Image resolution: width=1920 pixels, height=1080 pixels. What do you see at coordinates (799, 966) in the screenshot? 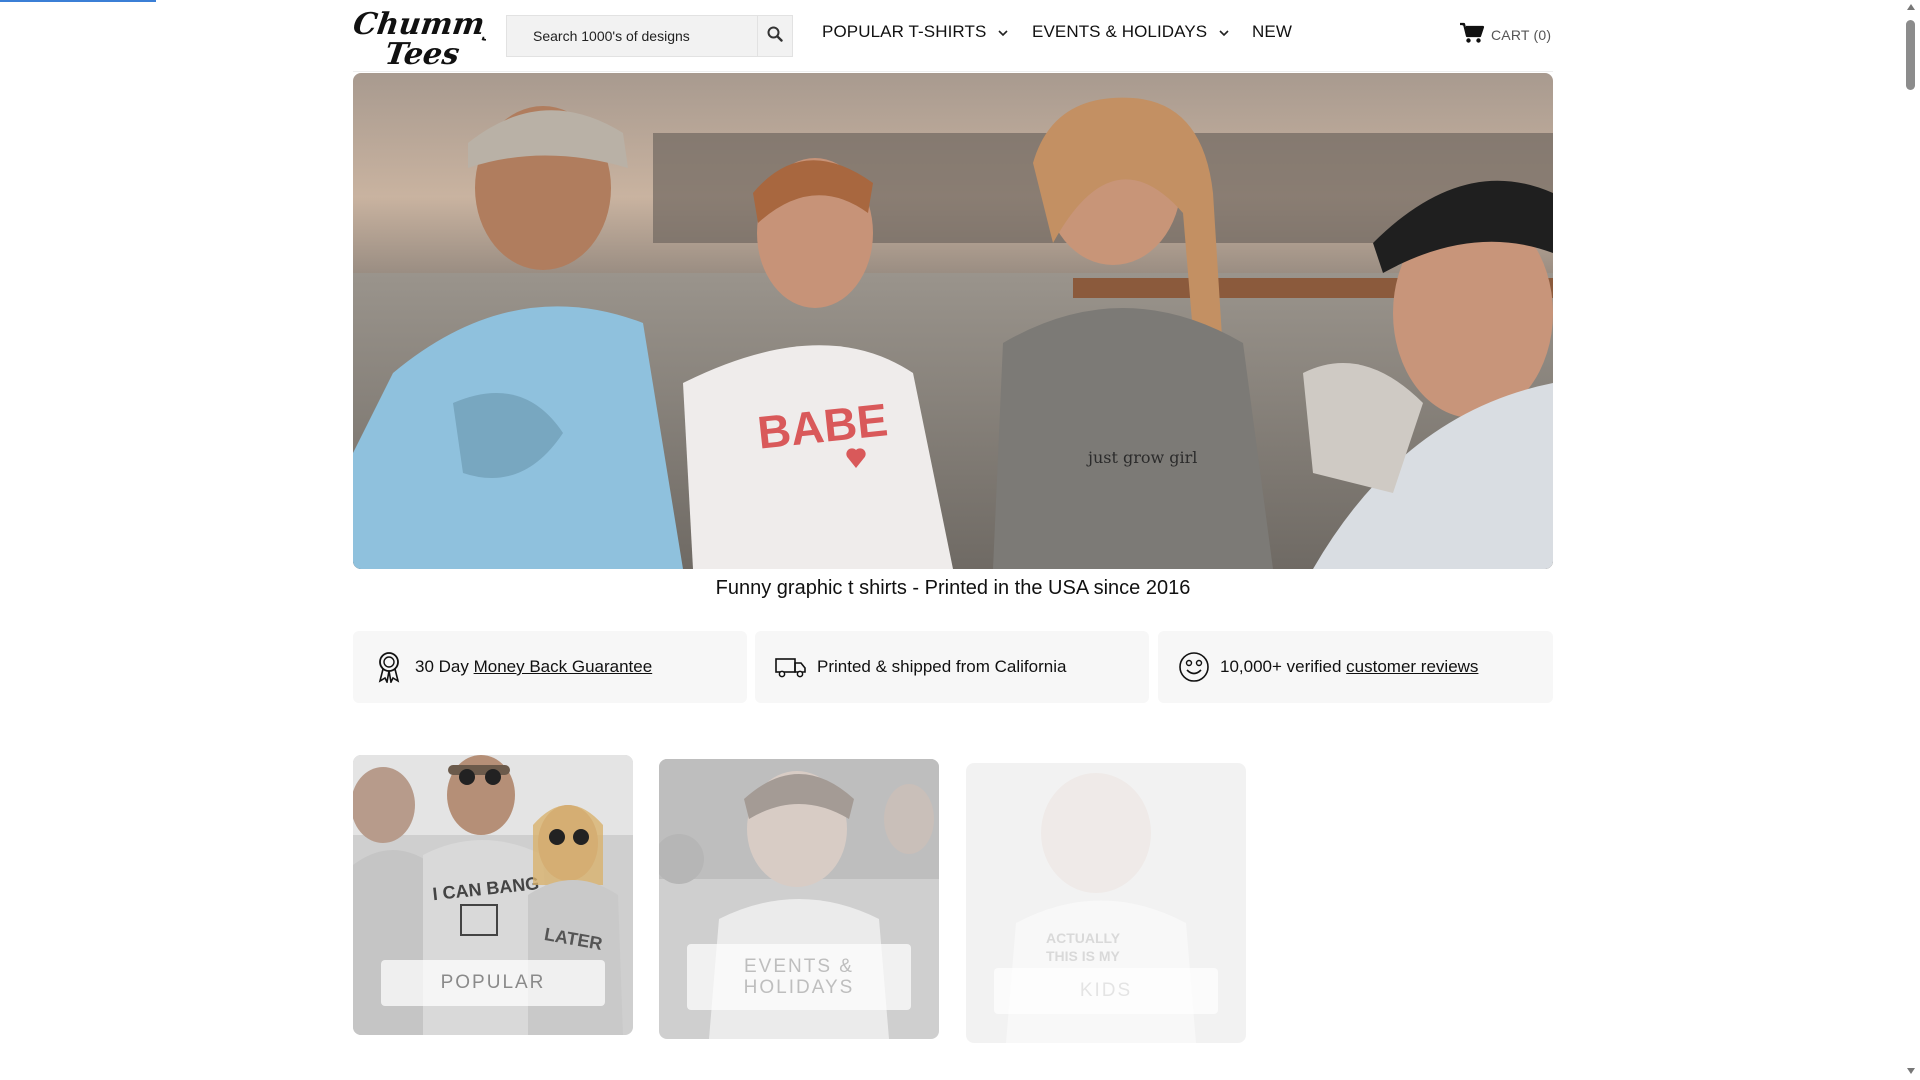
I see `category-label-line1: EVENTS &` at bounding box center [799, 966].